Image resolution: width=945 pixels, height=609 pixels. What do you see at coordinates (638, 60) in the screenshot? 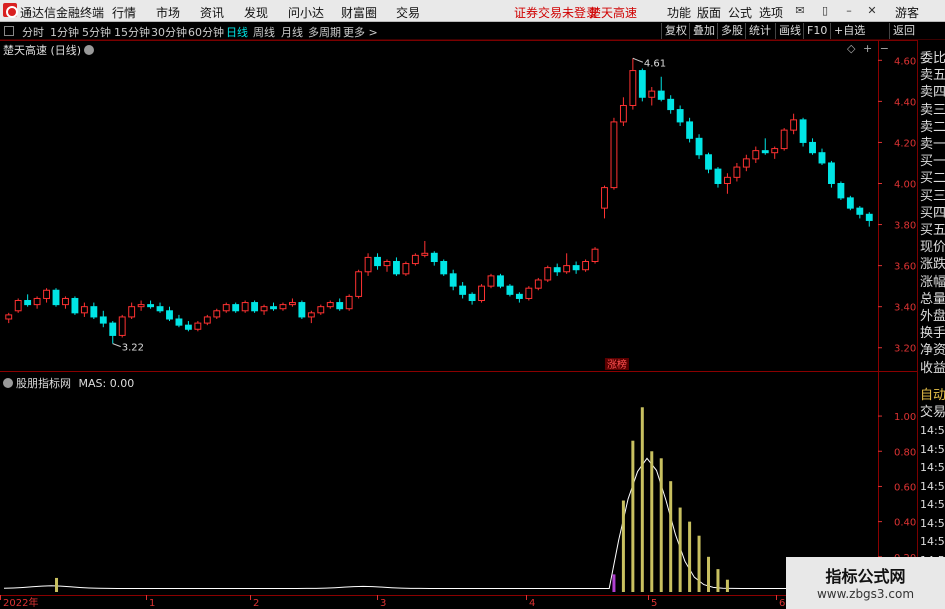
I see `high-marker-line` at bounding box center [638, 60].